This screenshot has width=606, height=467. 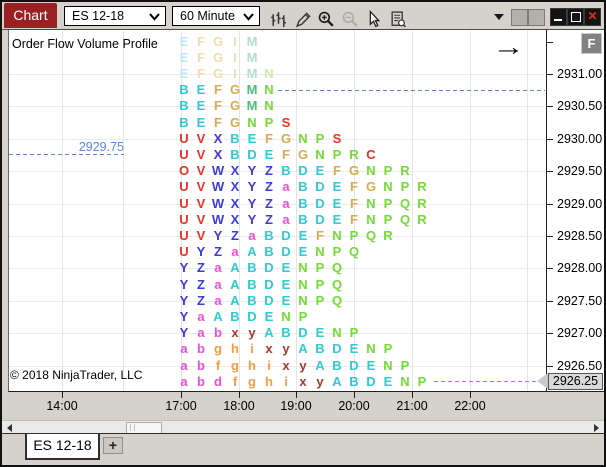 I want to click on profile-letter: S, so click(x=286, y=122).